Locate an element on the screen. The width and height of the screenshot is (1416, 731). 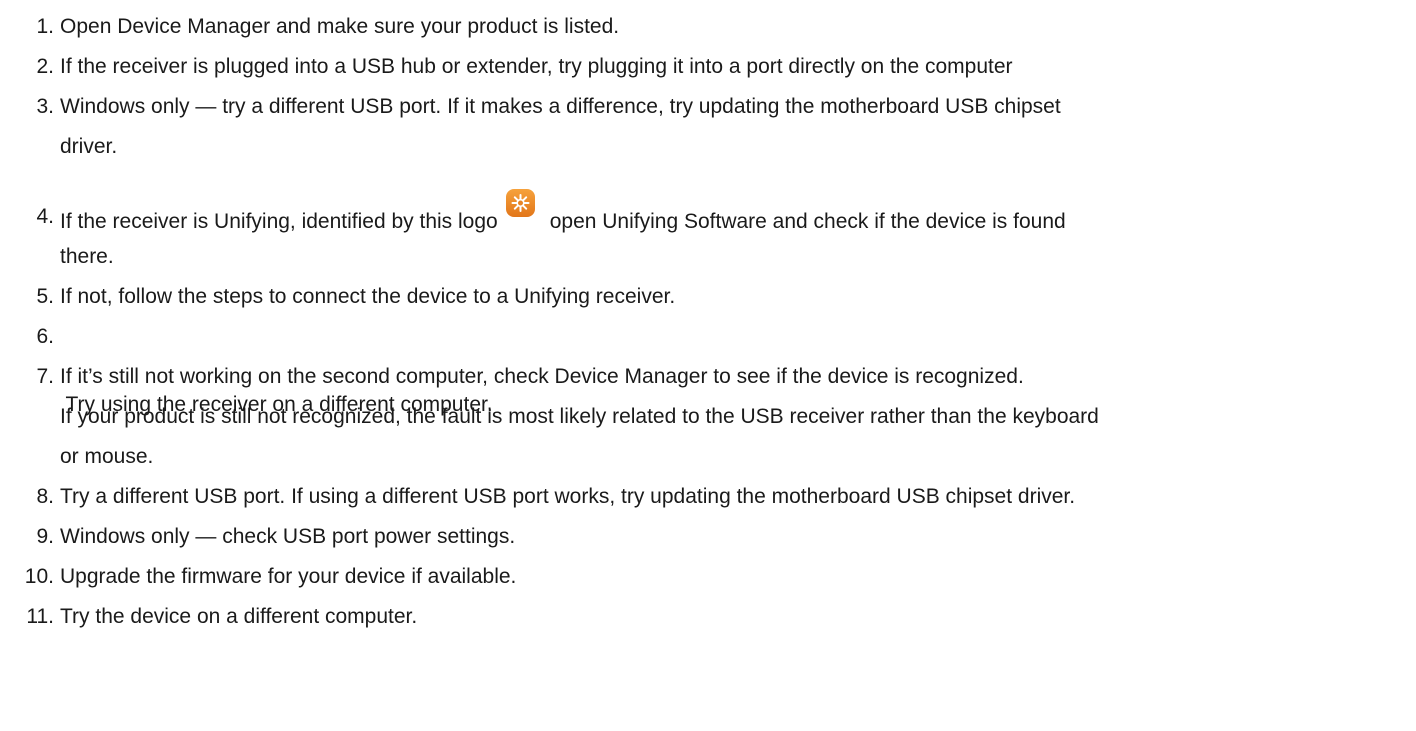
step-text: Try the device on a different computer. is located at coordinates (735, 620).